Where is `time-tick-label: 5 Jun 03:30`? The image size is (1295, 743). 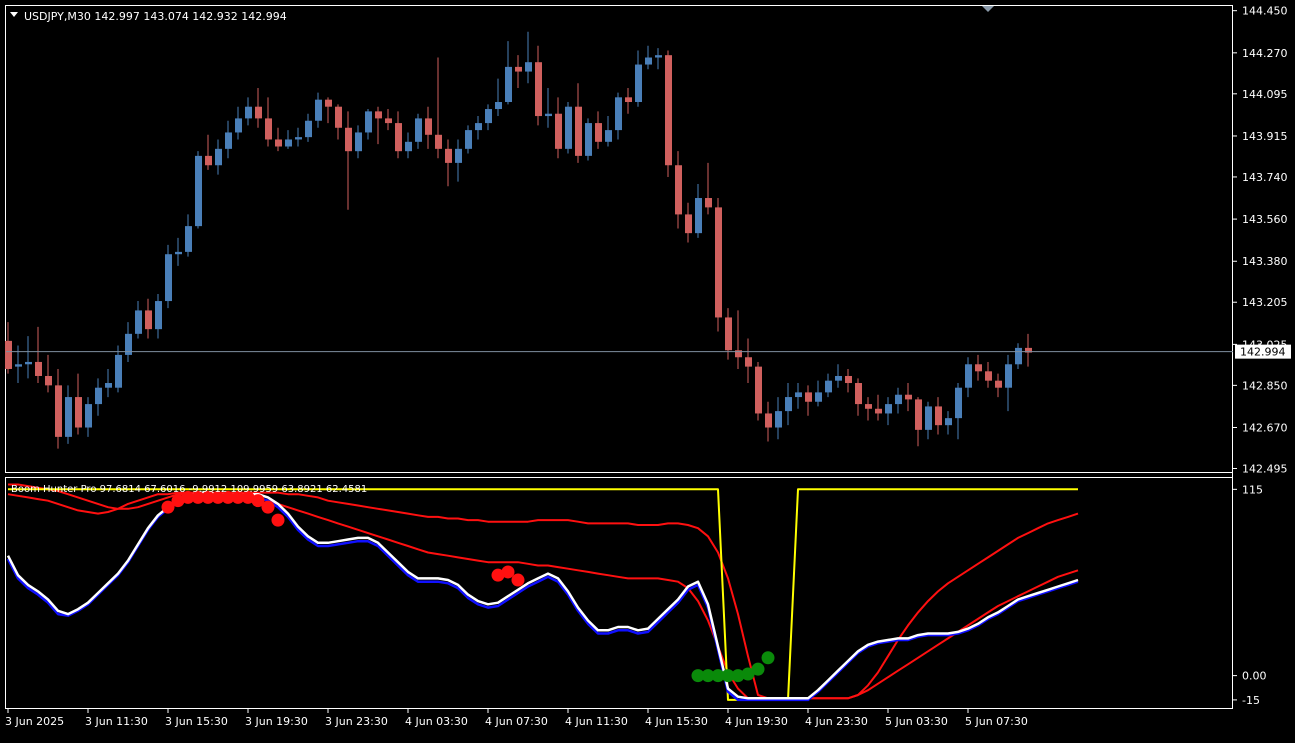 time-tick-label: 5 Jun 03:30 is located at coordinates (916, 721).